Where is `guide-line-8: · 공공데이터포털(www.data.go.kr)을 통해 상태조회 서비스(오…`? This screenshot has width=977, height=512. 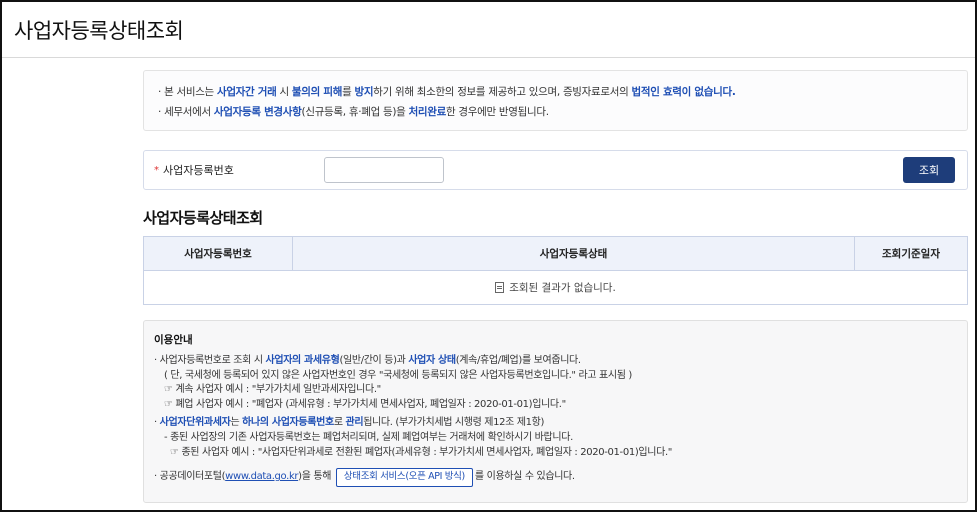 guide-line-8: · 공공데이터포털(www.data.go.kr)을 통해 상태조회 서비스(오… is located at coordinates (555, 477).